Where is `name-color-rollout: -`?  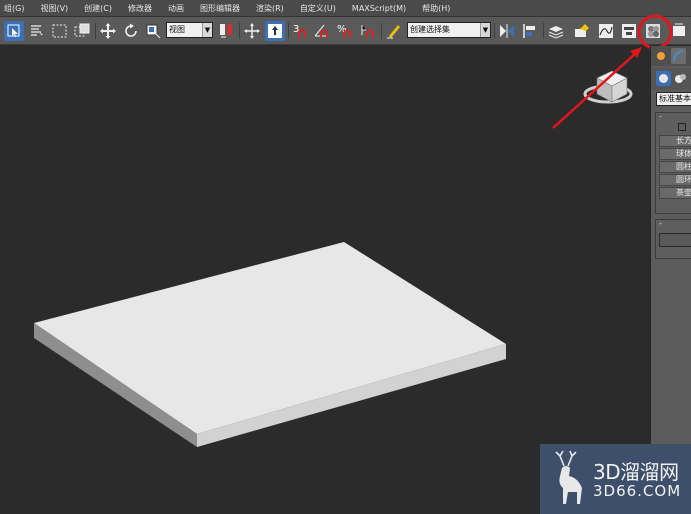 name-color-rollout: - is located at coordinates (673, 239).